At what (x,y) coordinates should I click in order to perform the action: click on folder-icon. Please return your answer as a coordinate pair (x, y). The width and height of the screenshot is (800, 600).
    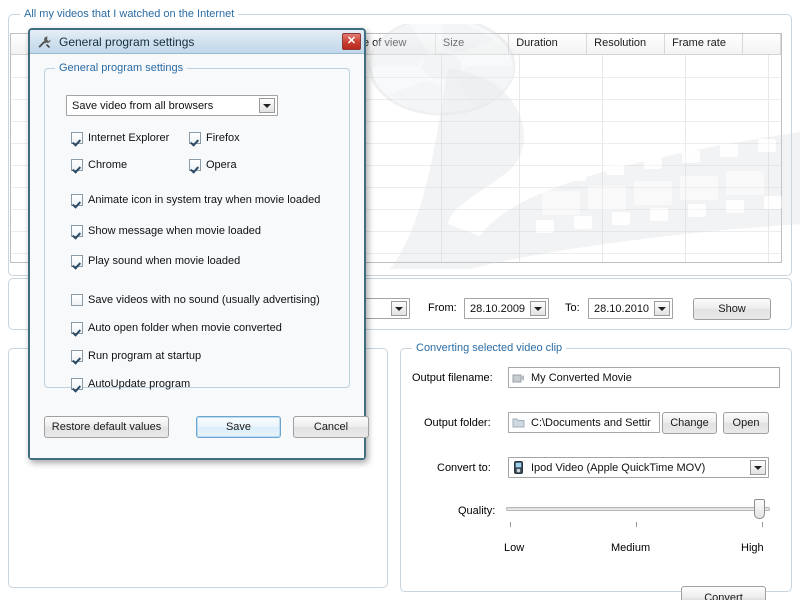
    Looking at the image, I should click on (518, 422).